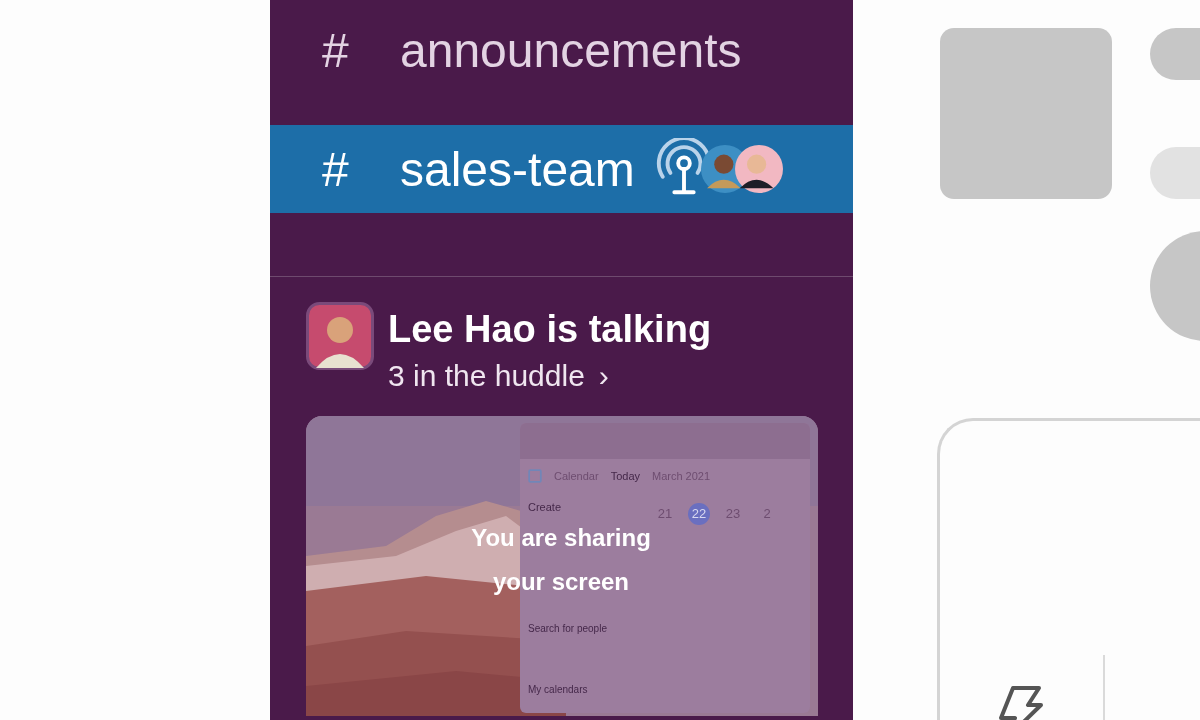  What do you see at coordinates (535, 476) in the screenshot?
I see `calendar-icon` at bounding box center [535, 476].